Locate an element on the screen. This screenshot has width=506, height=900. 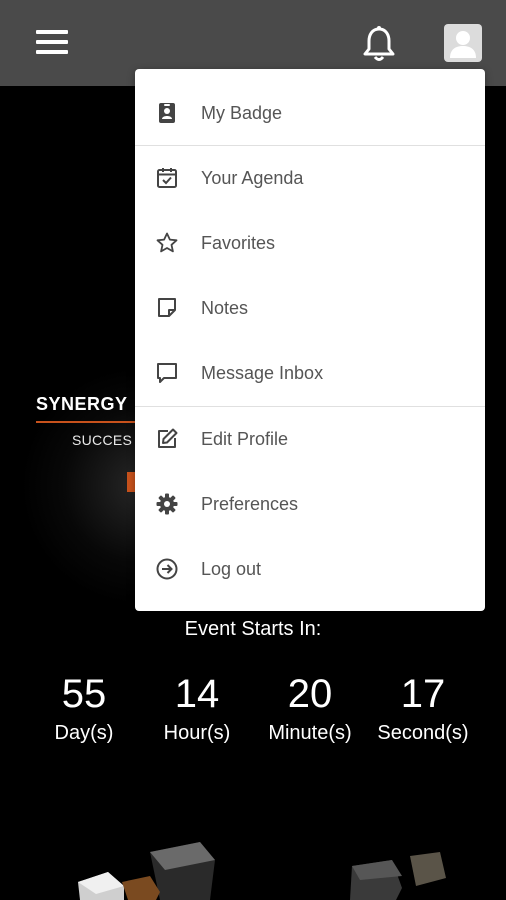
hamburger-menu-icon is located at coordinates (52, 44).